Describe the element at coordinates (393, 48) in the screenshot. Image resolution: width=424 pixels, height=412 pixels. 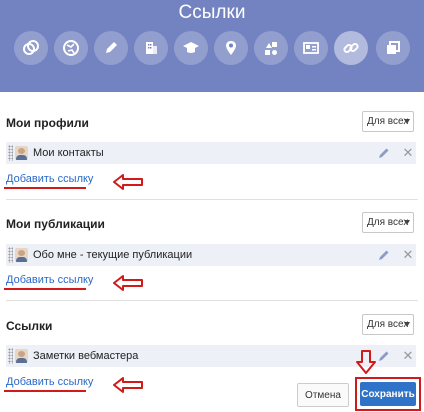
I see `copy-icon` at that location.